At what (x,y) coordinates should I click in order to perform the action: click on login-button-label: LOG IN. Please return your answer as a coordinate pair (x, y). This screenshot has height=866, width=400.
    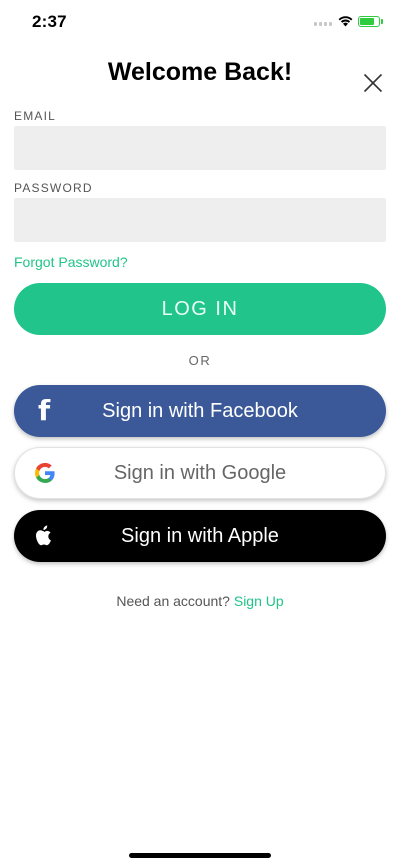
    Looking at the image, I should click on (200, 308).